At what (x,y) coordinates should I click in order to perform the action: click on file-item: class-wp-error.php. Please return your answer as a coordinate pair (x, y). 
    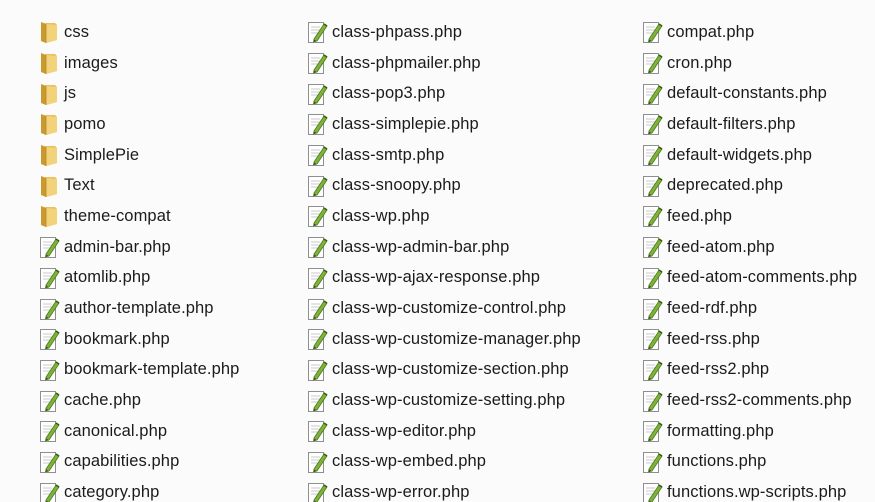
    Looking at the image, I should click on (443, 489).